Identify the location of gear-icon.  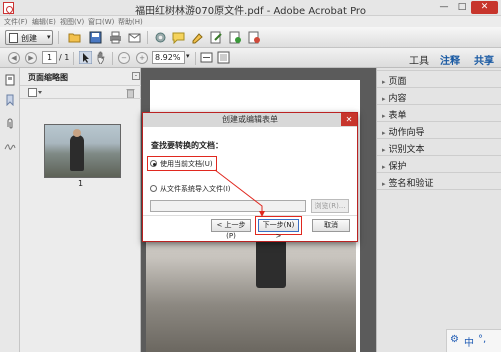
(160, 37).